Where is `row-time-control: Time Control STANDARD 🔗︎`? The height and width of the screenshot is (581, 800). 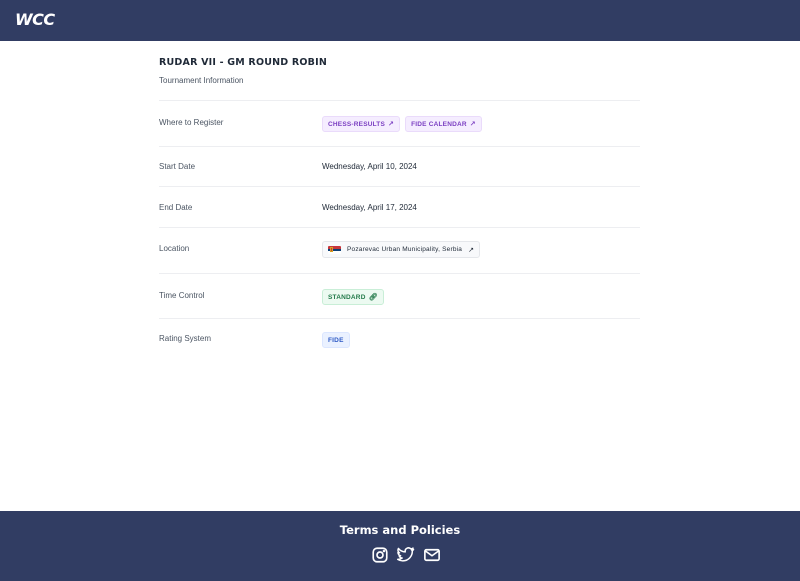 row-time-control: Time Control STANDARD 🔗︎ is located at coordinates (399, 295).